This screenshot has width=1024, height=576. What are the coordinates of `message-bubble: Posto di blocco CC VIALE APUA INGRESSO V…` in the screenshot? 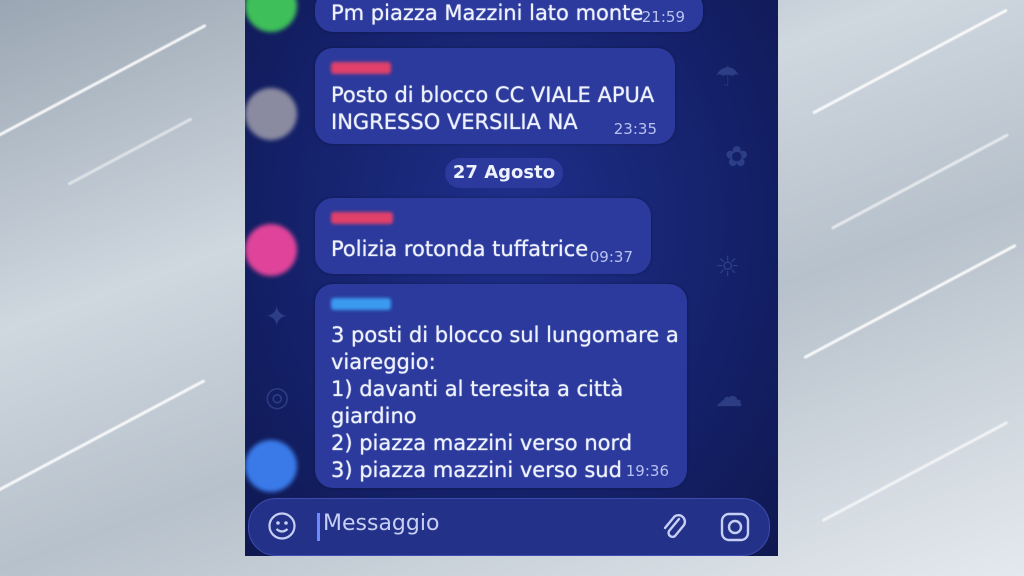 It's located at (495, 96).